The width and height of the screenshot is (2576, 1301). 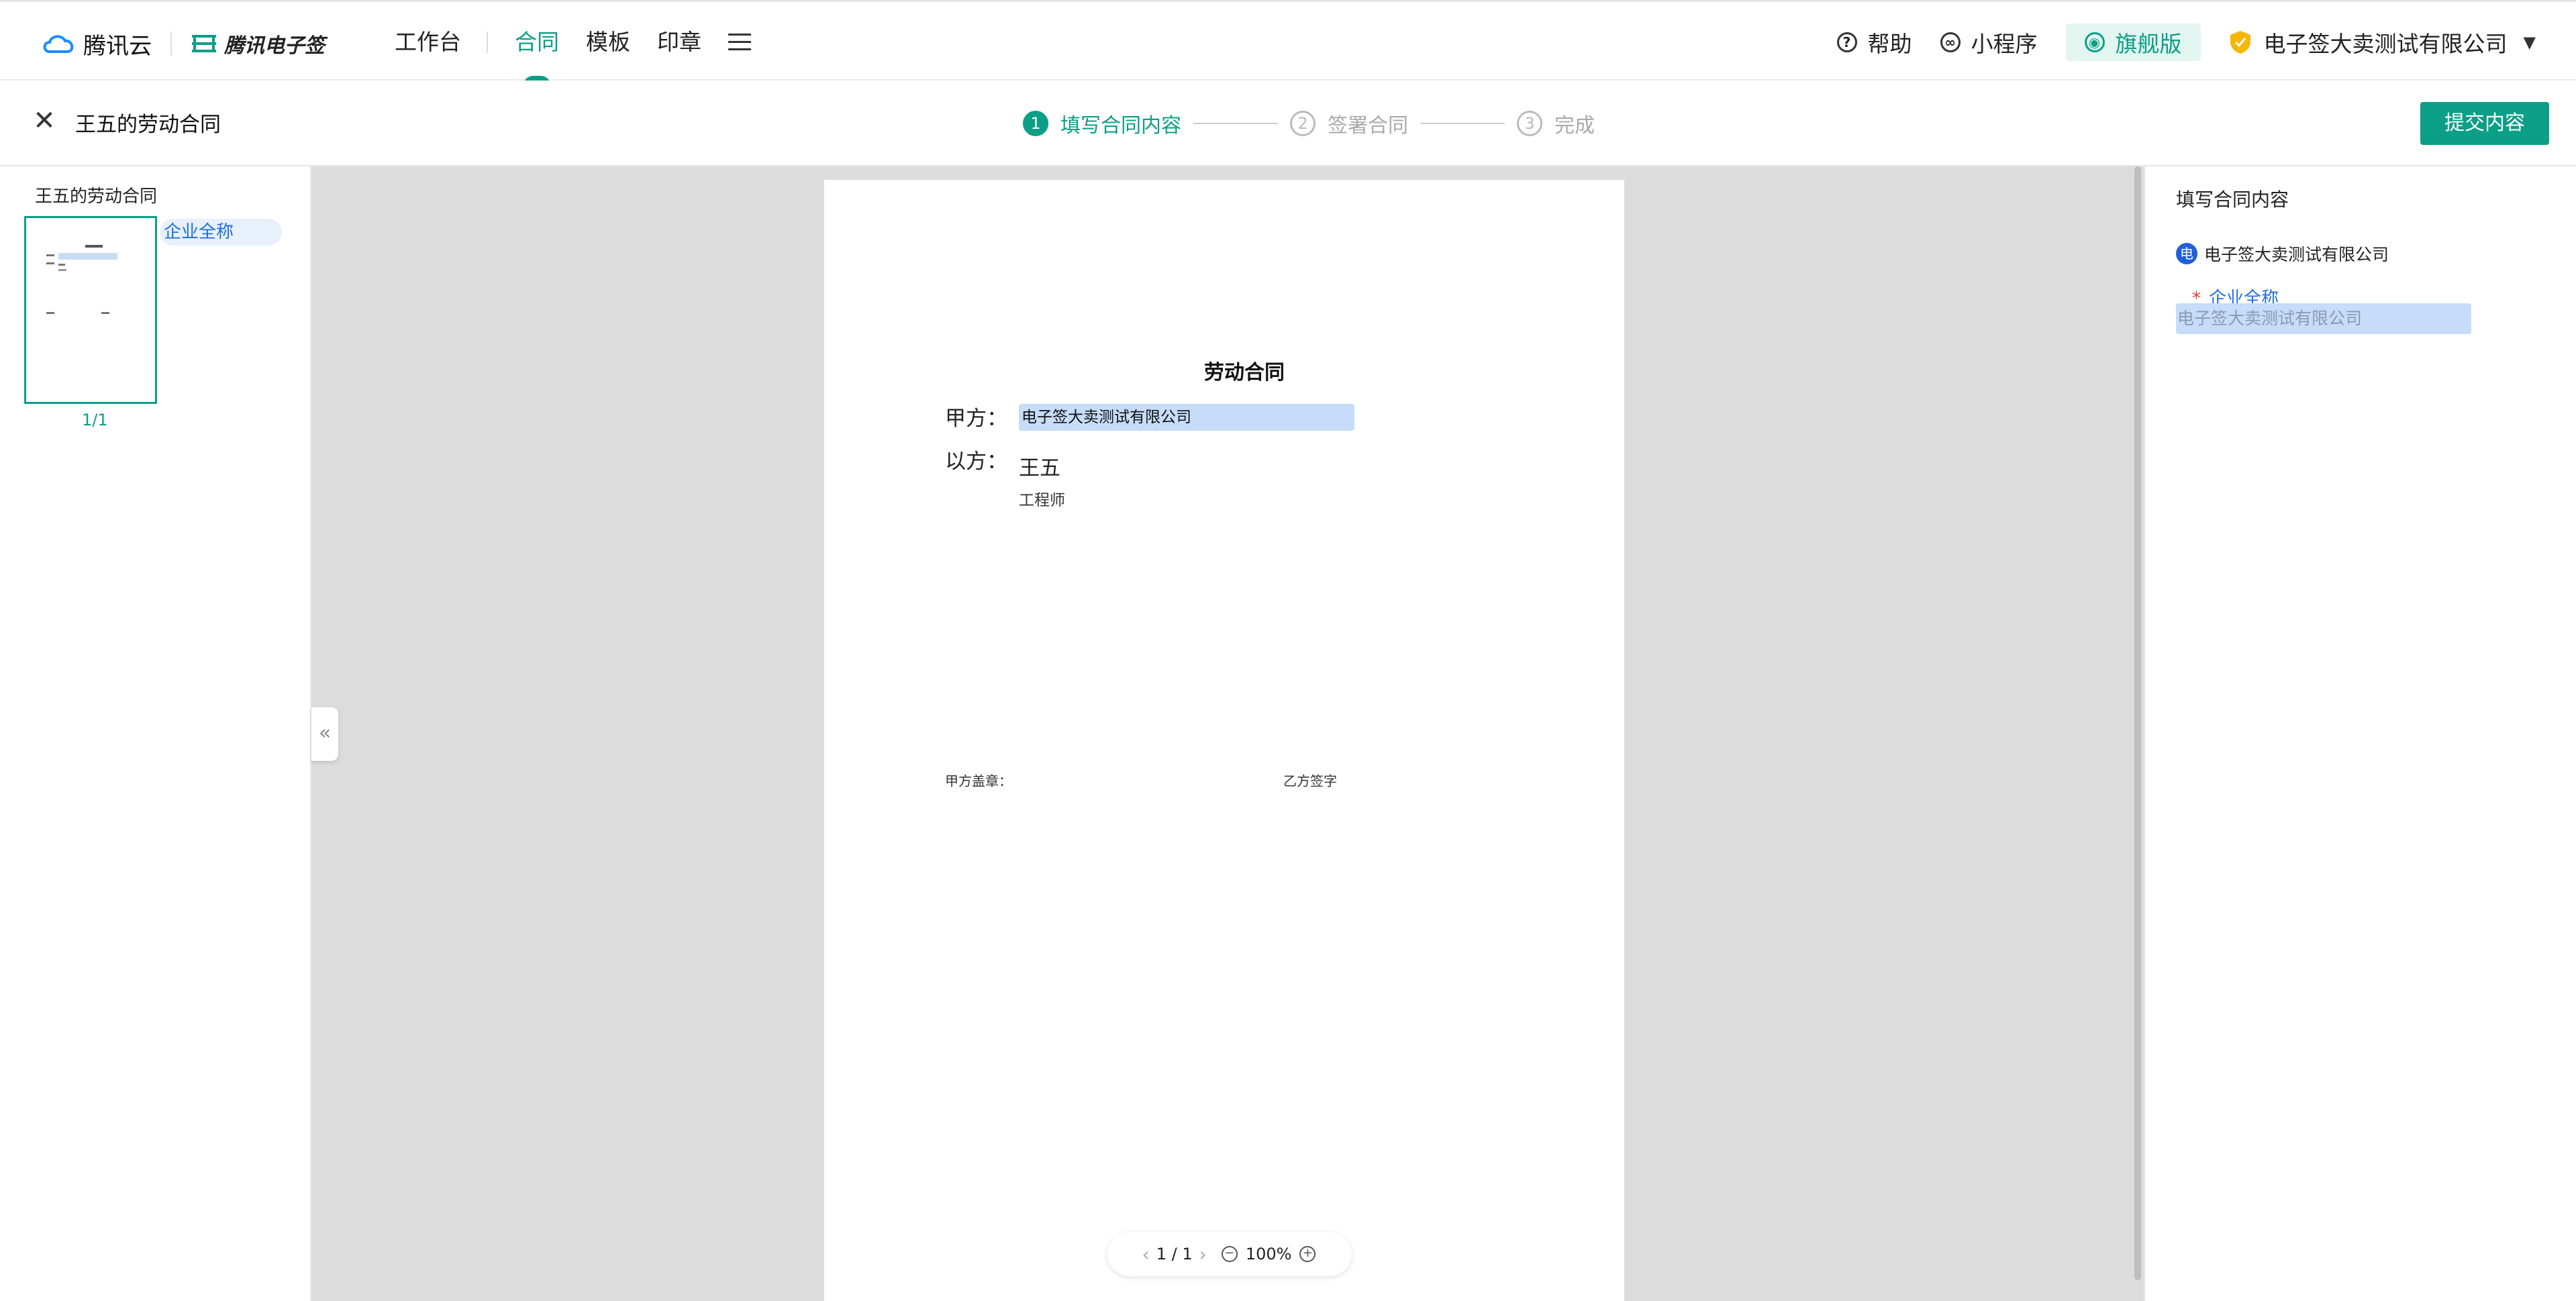 What do you see at coordinates (324, 734) in the screenshot?
I see `collapse-panel-icon: «` at bounding box center [324, 734].